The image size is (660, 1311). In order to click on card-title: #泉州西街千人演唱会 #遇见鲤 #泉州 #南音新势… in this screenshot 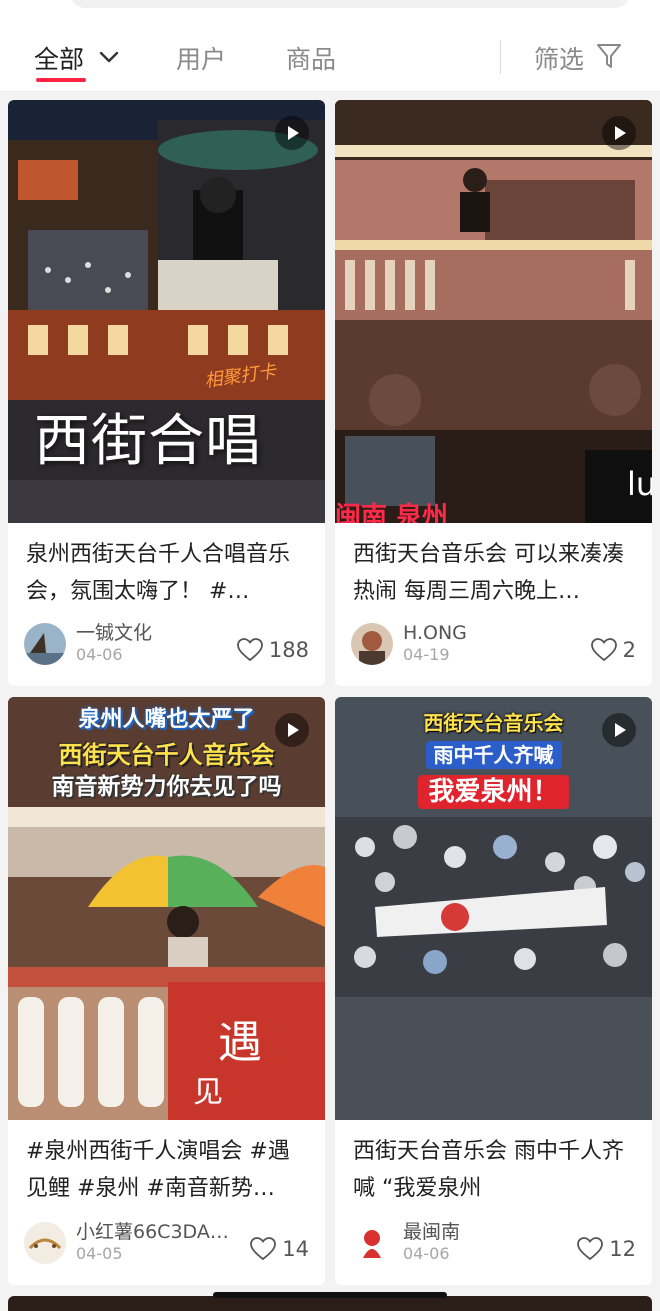, I will do `click(168, 1170)`.